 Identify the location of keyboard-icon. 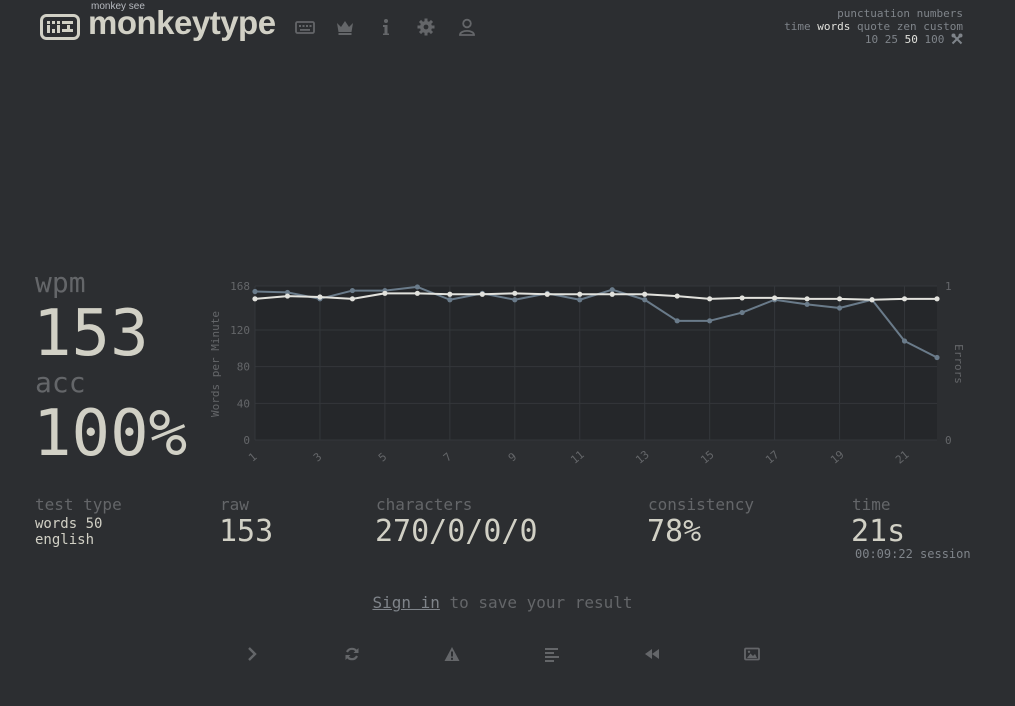
(305, 27).